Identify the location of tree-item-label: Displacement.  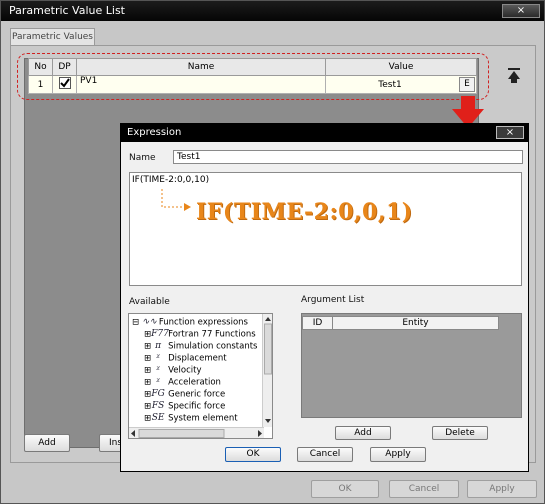
(197, 358).